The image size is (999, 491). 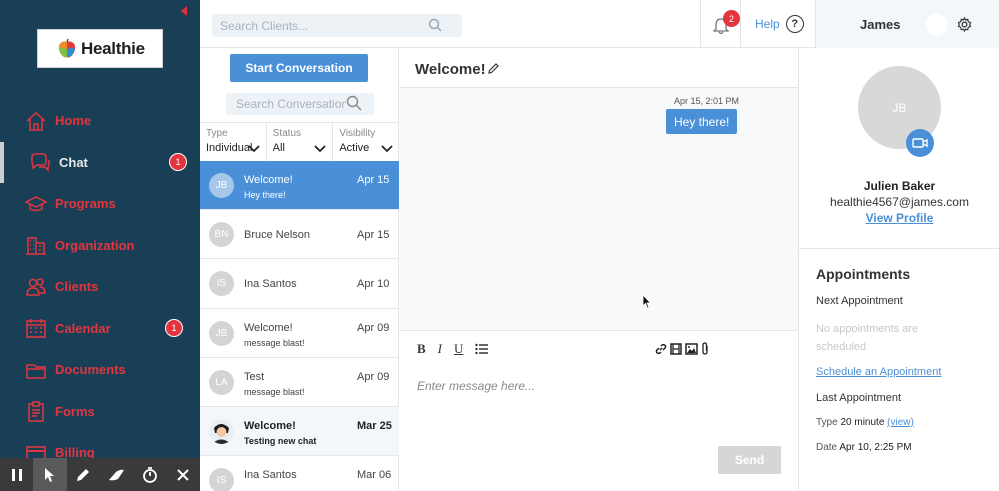 I want to click on list-item: Welcome! Testing new chat Mar 25, so click(x=299, y=431).